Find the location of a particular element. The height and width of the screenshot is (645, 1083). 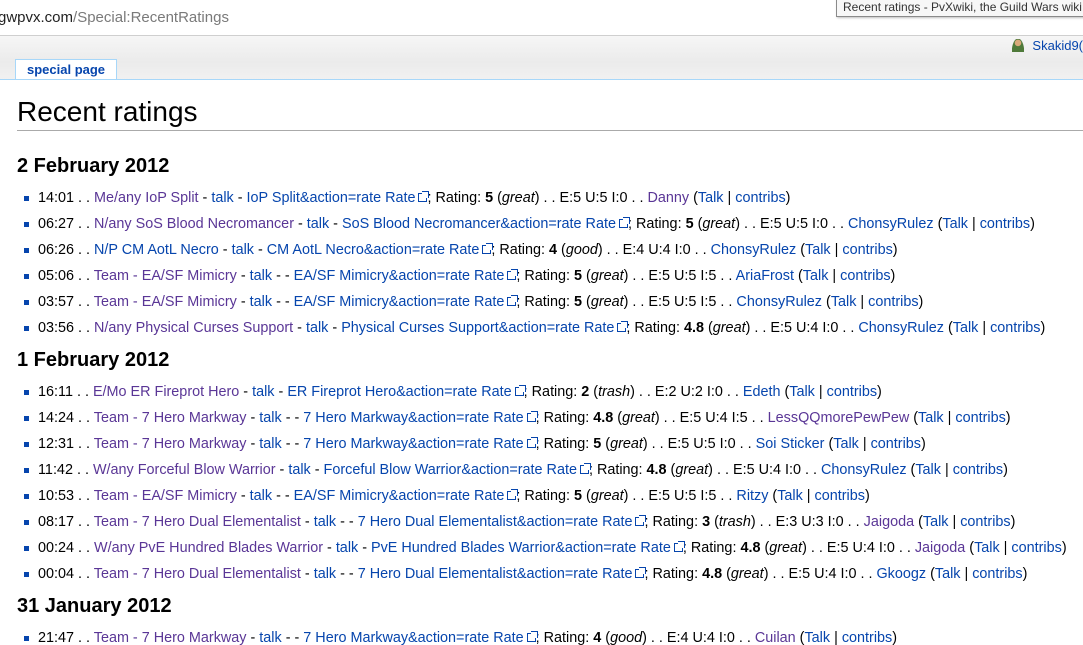

build-link: W/any Forceful Blow Warrior is located at coordinates (184, 470).